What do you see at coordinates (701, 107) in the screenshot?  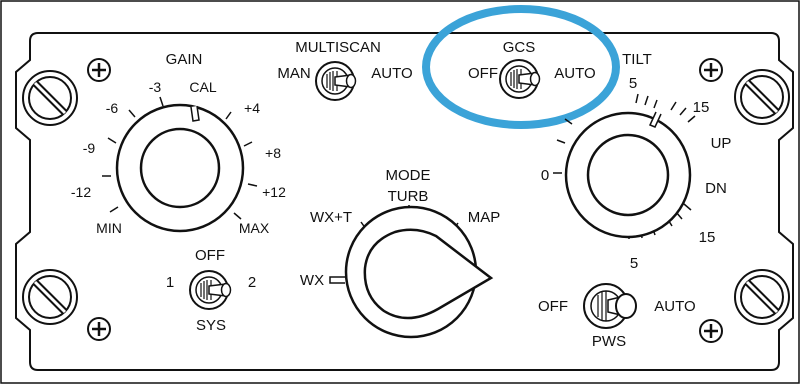 I see `tilt-mark-up-15: 15` at bounding box center [701, 107].